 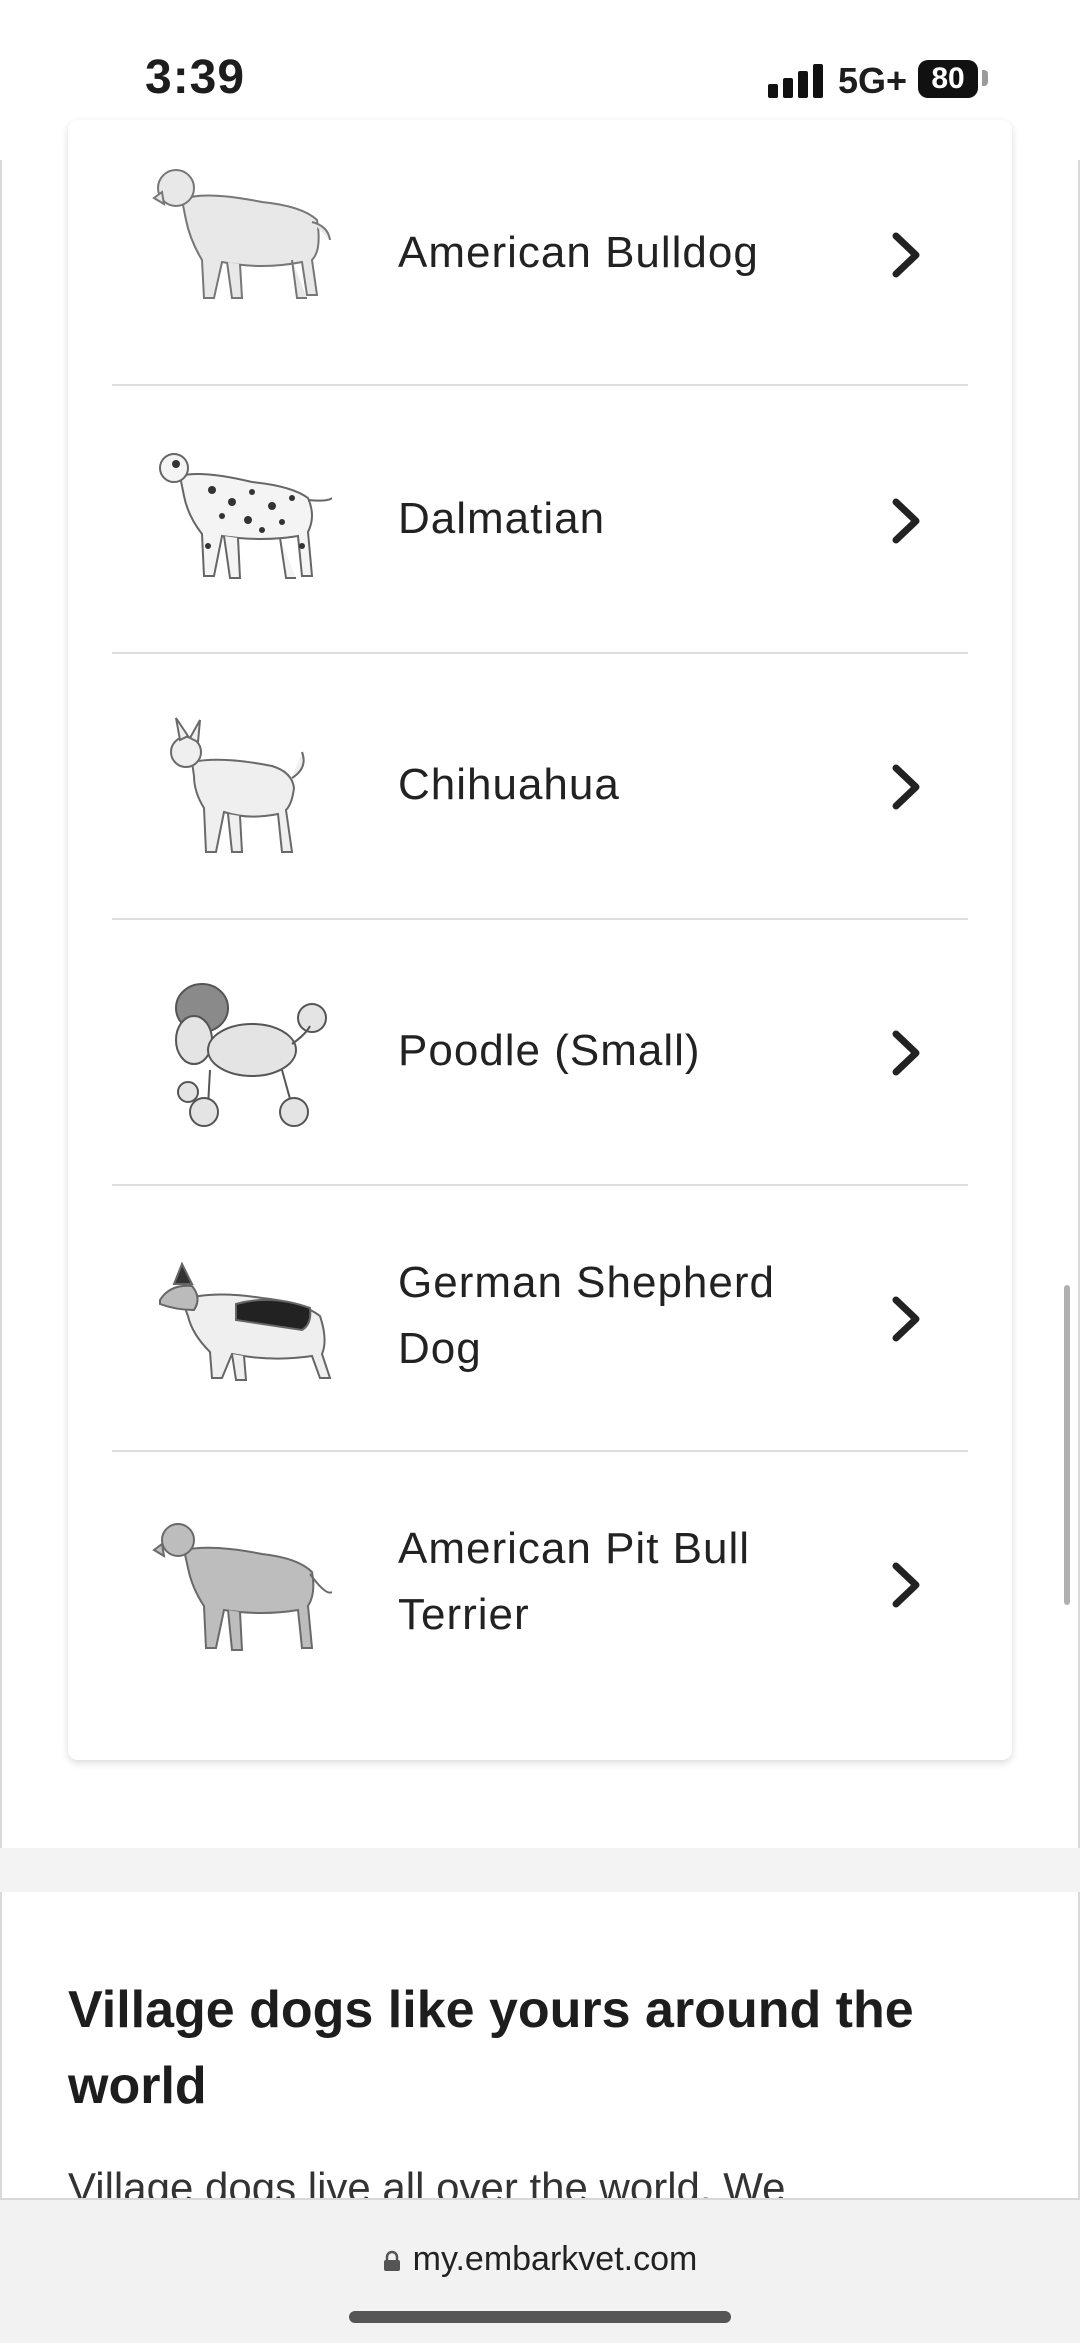 I want to click on breed-name: Poodle (Small), so click(x=549, y=1050).